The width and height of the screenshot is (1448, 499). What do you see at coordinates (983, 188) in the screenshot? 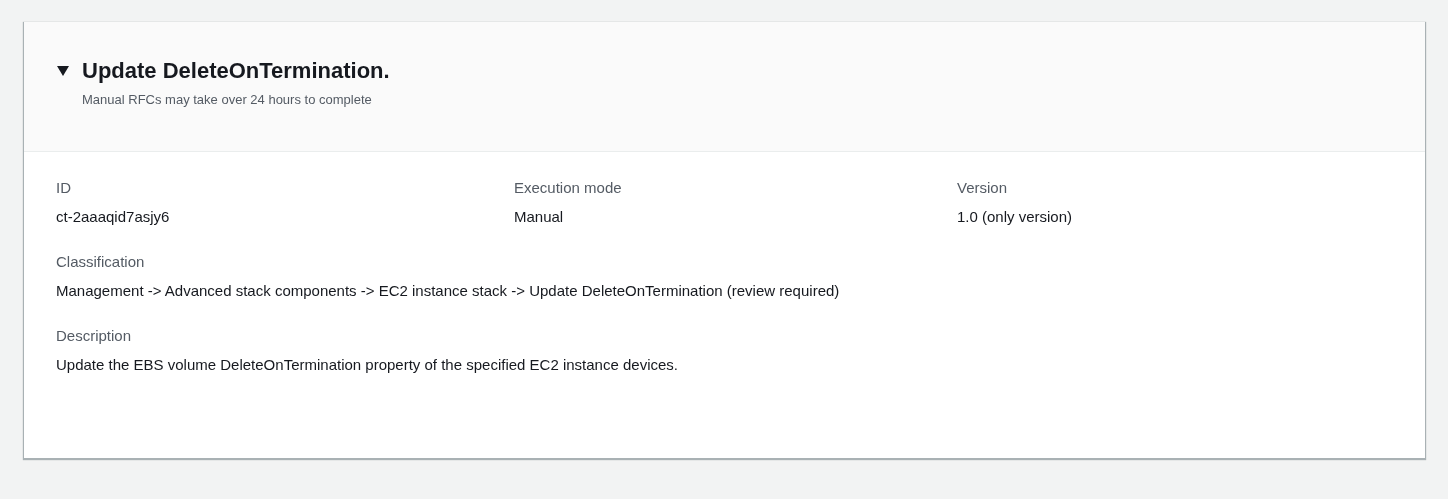
I see `field-label: Version` at bounding box center [983, 188].